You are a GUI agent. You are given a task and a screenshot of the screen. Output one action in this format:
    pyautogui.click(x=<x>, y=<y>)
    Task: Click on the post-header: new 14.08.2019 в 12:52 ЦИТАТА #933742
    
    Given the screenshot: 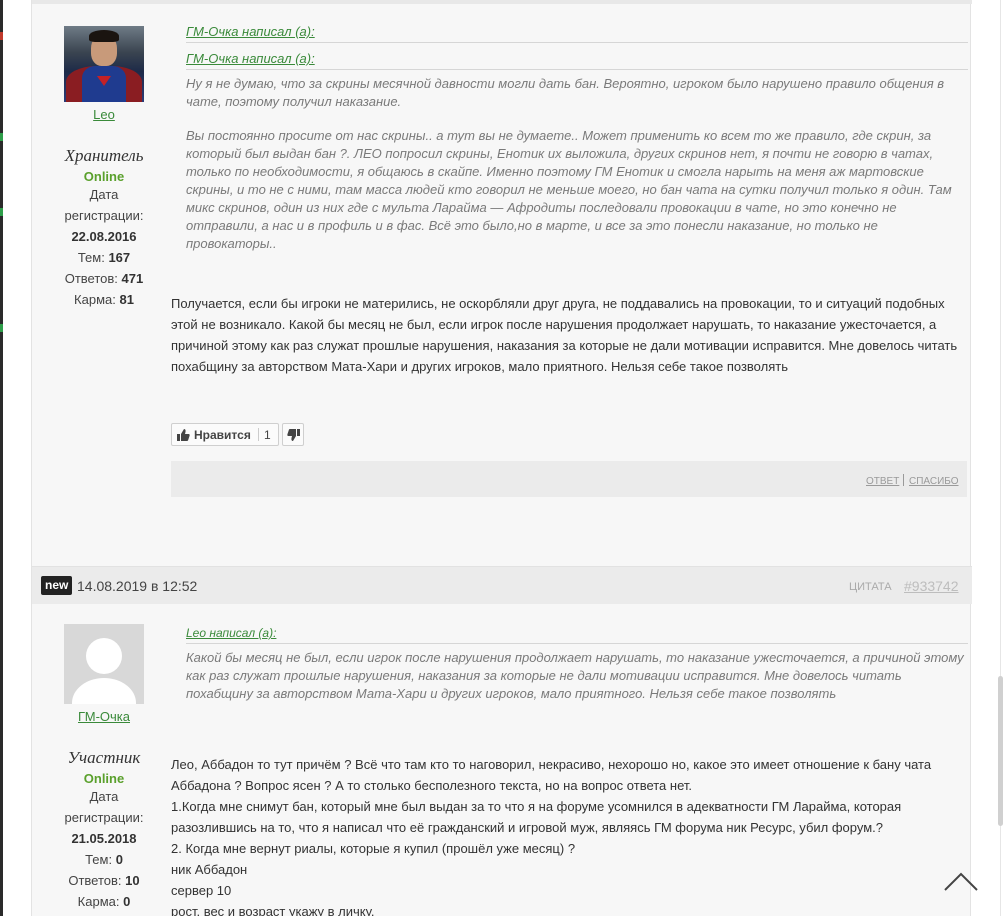 What is the action you would take?
    pyautogui.click(x=502, y=585)
    